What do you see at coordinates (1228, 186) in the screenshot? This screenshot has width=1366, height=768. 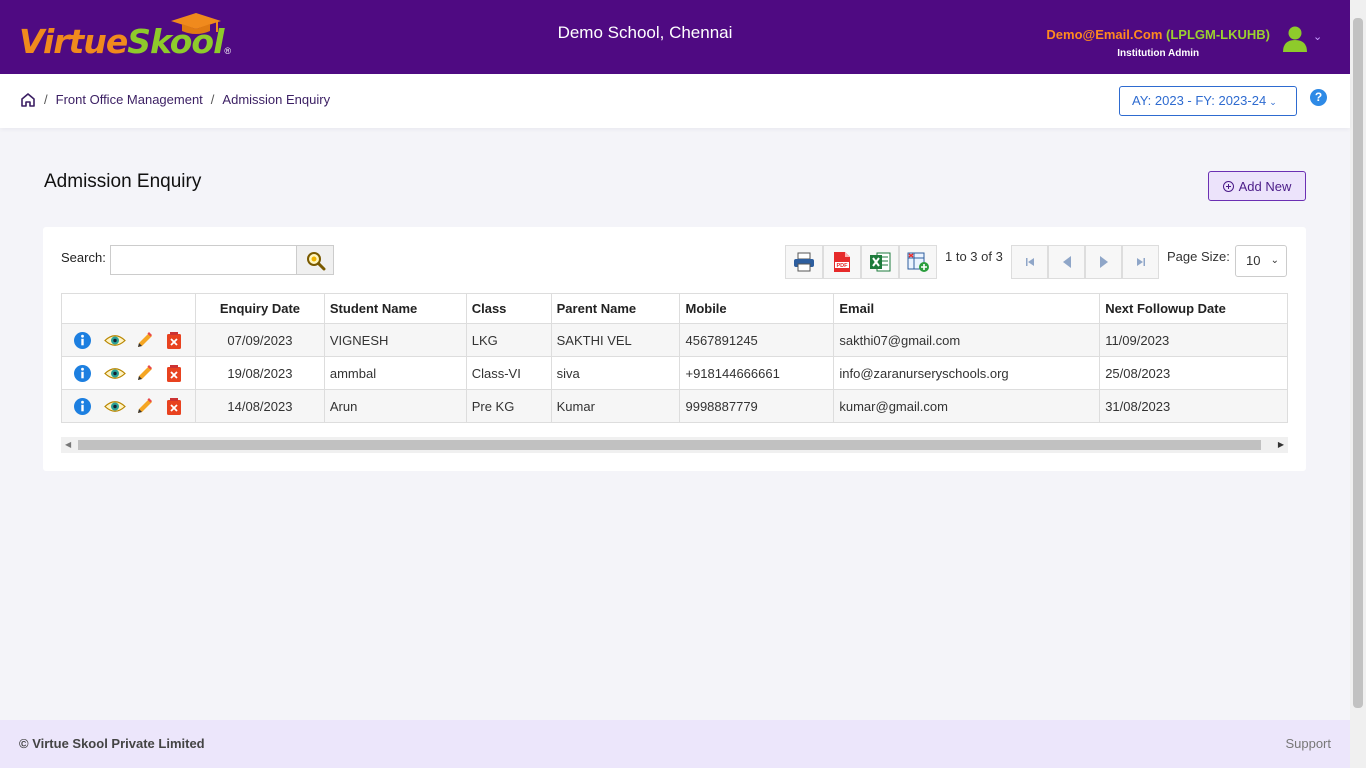 I see `plus-circle-icon` at bounding box center [1228, 186].